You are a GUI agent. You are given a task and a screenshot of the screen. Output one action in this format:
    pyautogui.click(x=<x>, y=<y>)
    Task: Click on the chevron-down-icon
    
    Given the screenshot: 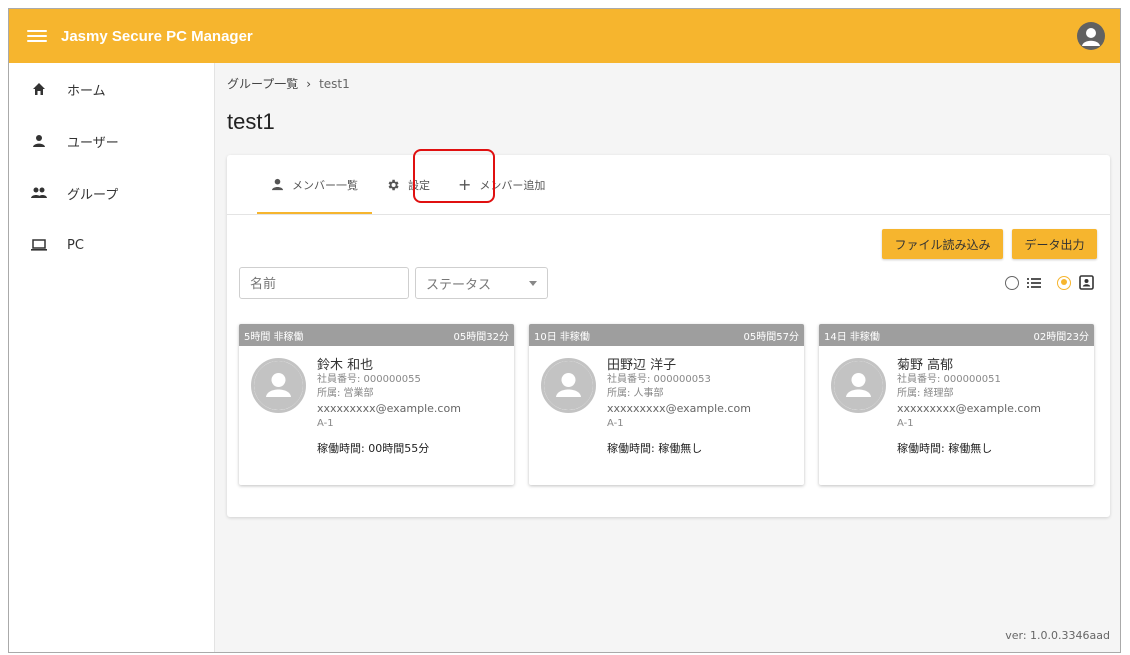 What is the action you would take?
    pyautogui.click(x=533, y=283)
    